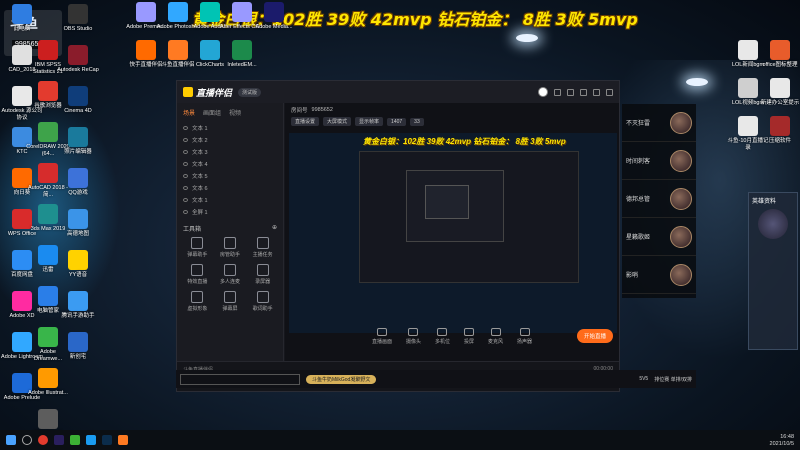 The width and height of the screenshot is (800, 450). Describe the element at coordinates (583, 92) in the screenshot. I see `minimize-icon` at that location.